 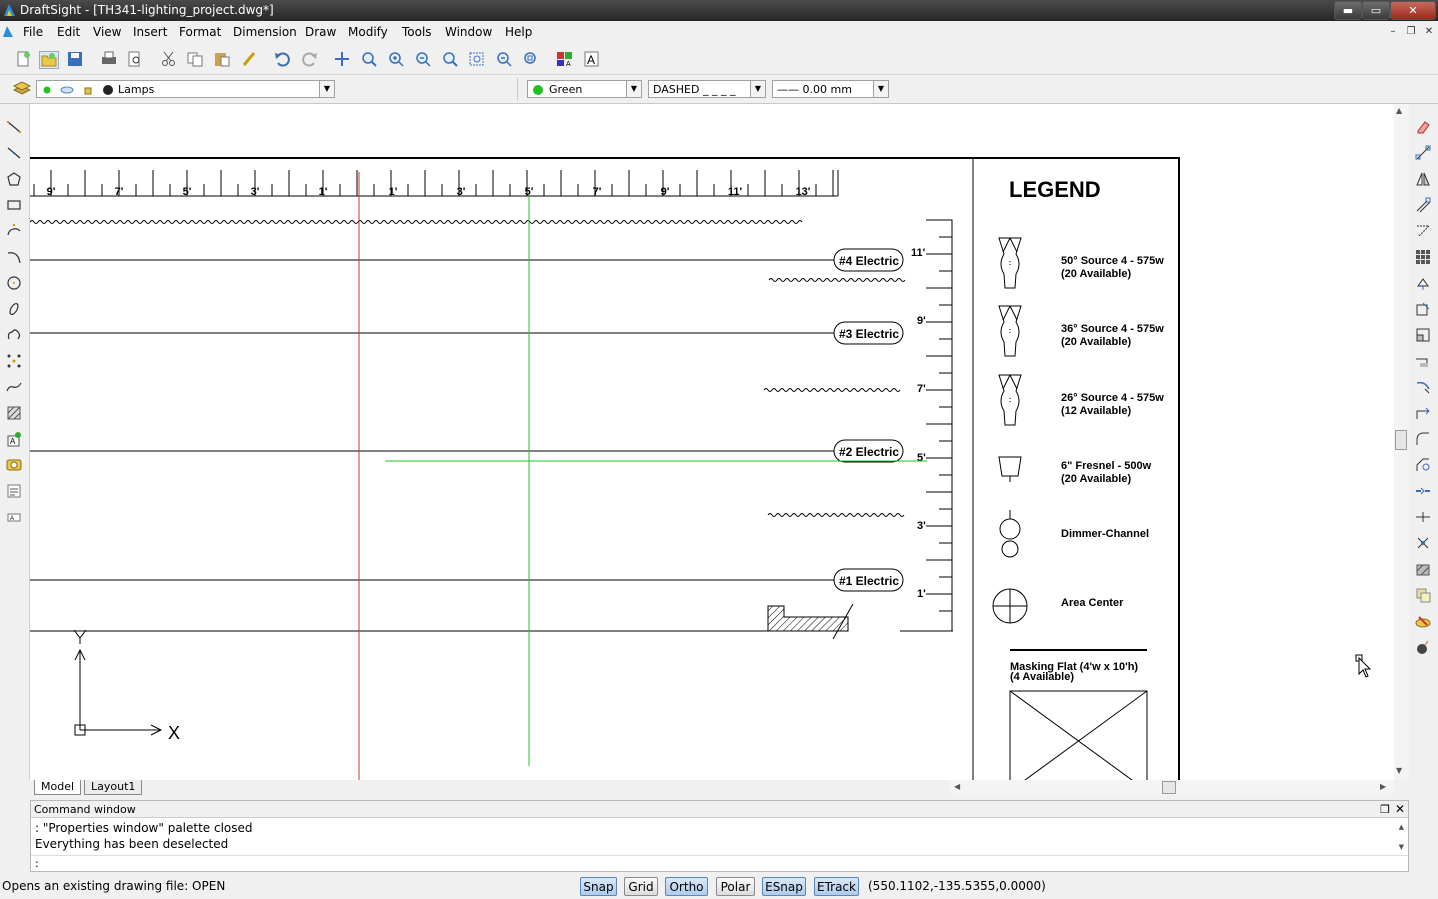 I want to click on command-prompt-input: :, so click(x=37, y=863).